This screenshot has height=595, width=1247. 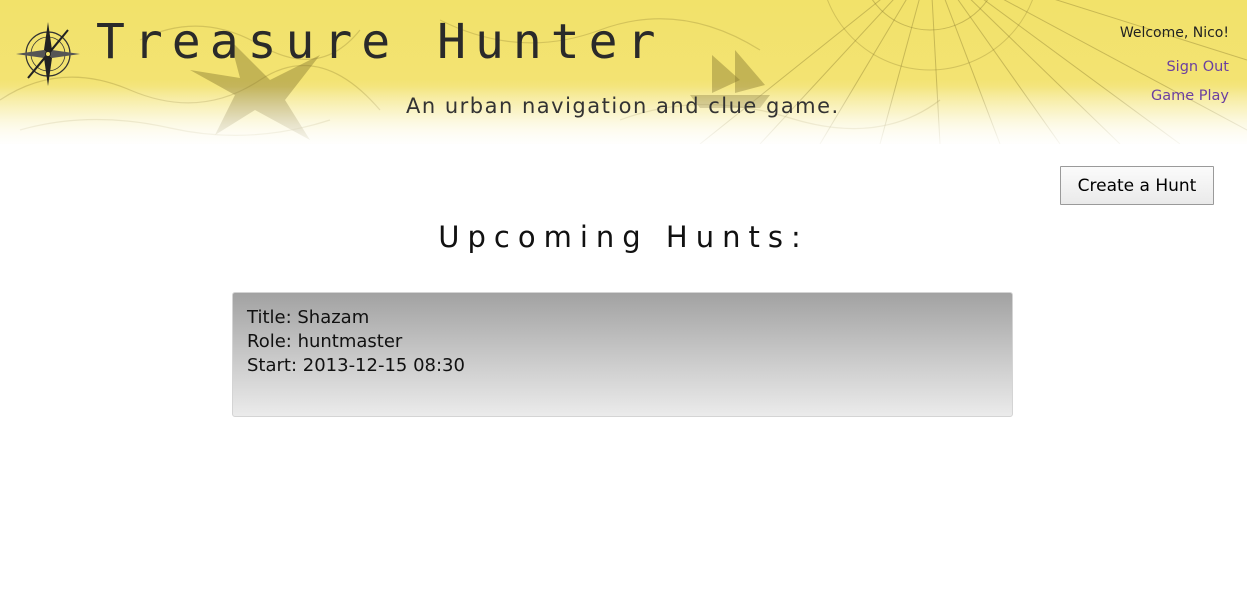 I want to click on site-title: Treasure Hunter, so click(x=380, y=42).